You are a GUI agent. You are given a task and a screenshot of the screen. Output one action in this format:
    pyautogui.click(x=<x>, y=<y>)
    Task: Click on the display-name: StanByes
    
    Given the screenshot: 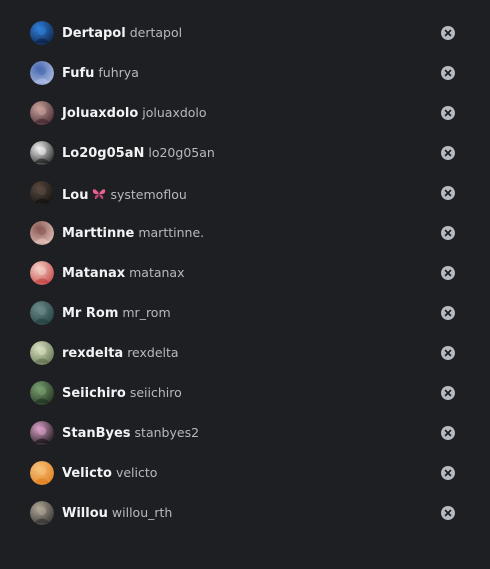 What is the action you would take?
    pyautogui.click(x=96, y=433)
    